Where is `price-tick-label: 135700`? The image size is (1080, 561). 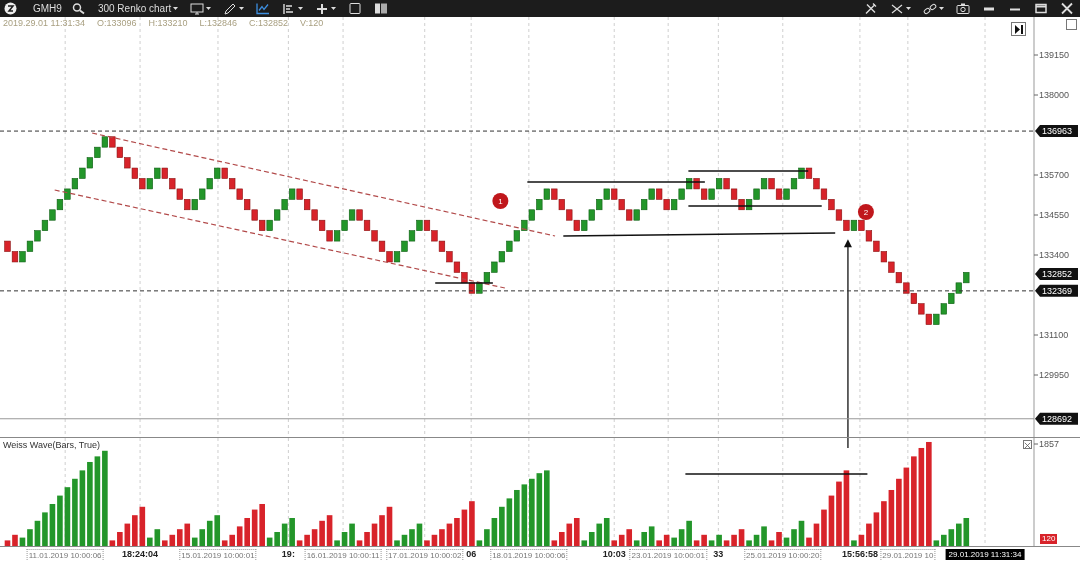 price-tick-label: 135700 is located at coordinates (1054, 175).